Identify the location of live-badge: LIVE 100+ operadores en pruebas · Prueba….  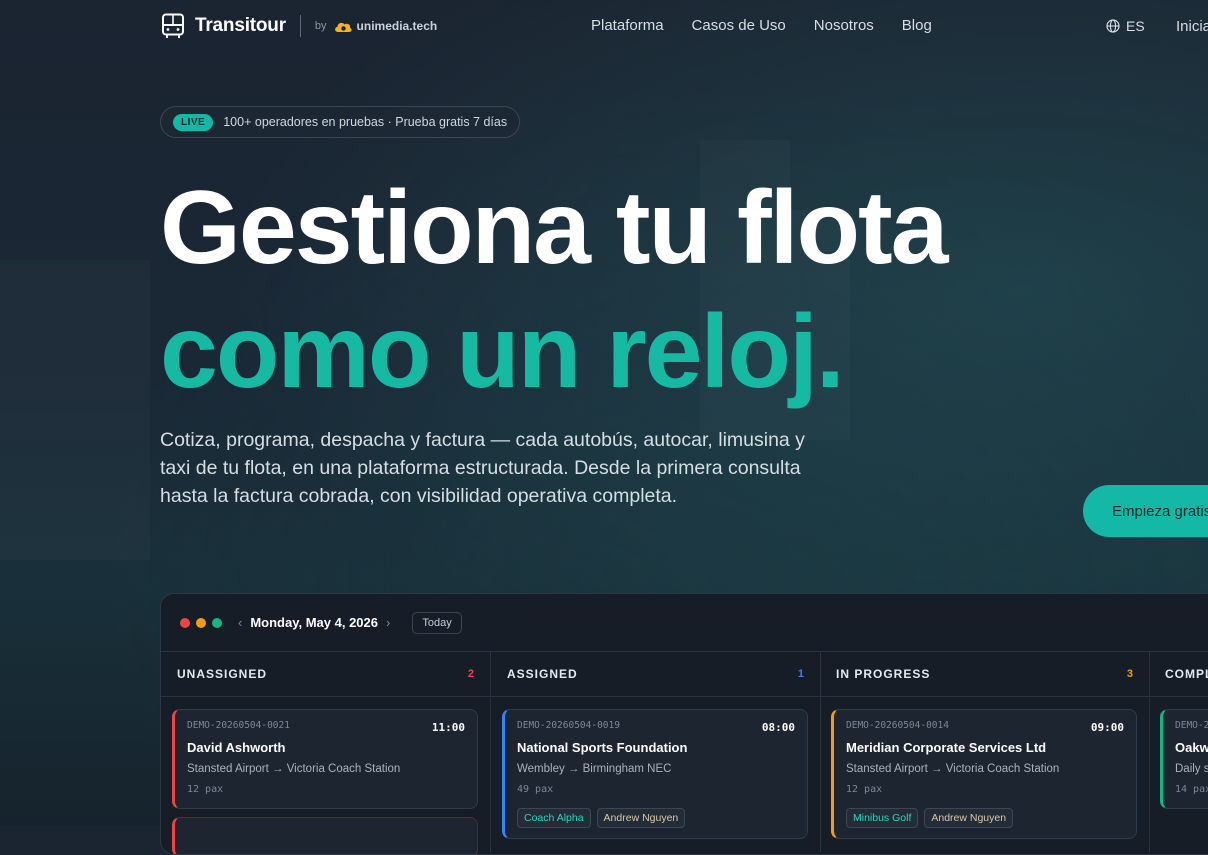
(340, 122).